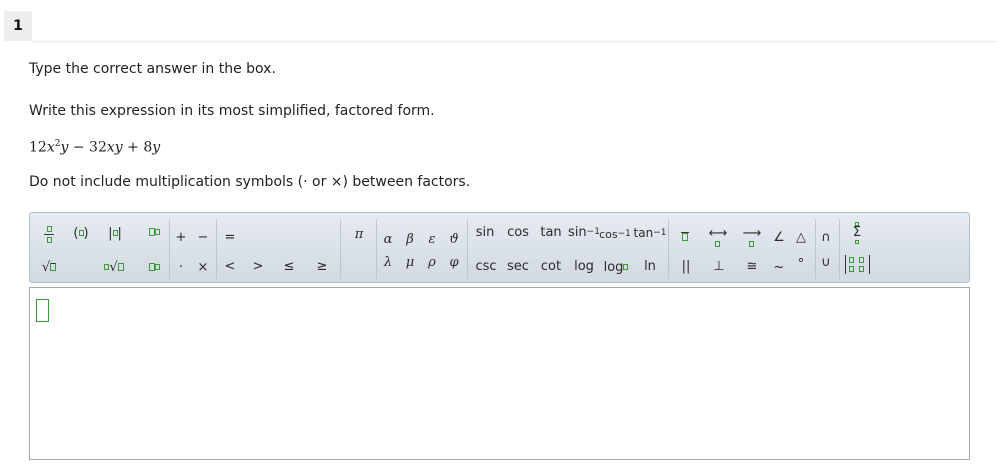  What do you see at coordinates (719, 266) in the screenshot?
I see `perpendicular-button: ⊥` at bounding box center [719, 266].